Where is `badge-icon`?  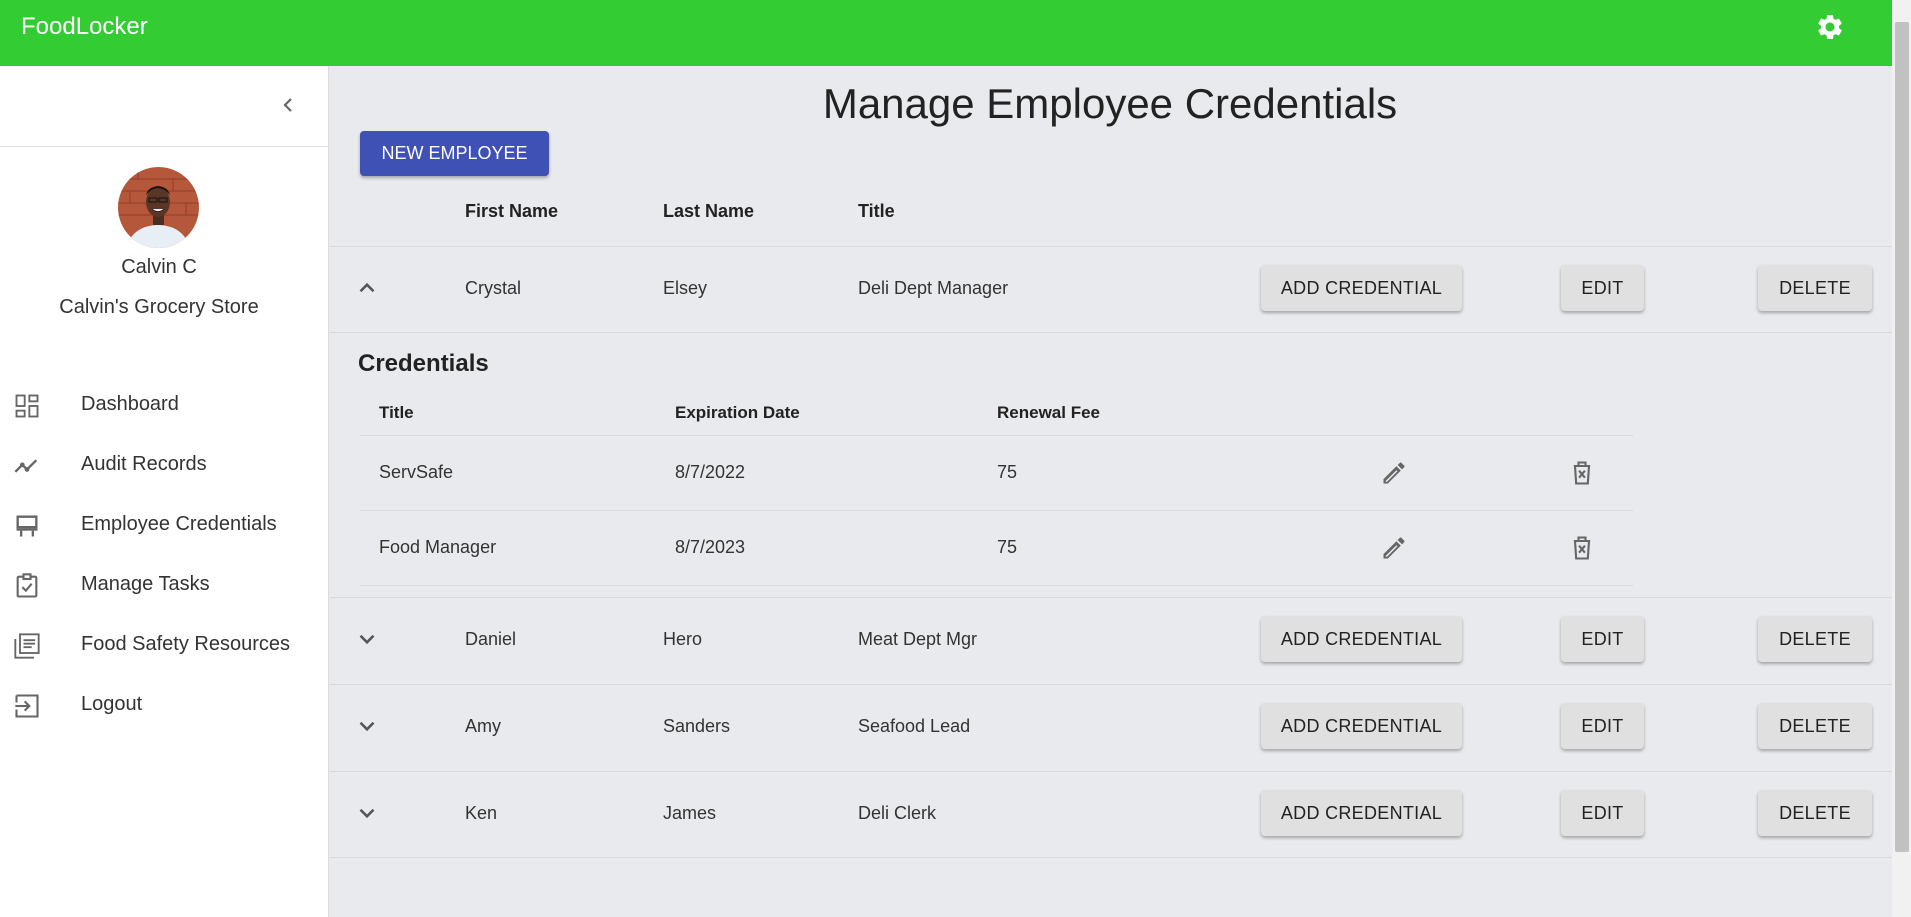 badge-icon is located at coordinates (27, 526).